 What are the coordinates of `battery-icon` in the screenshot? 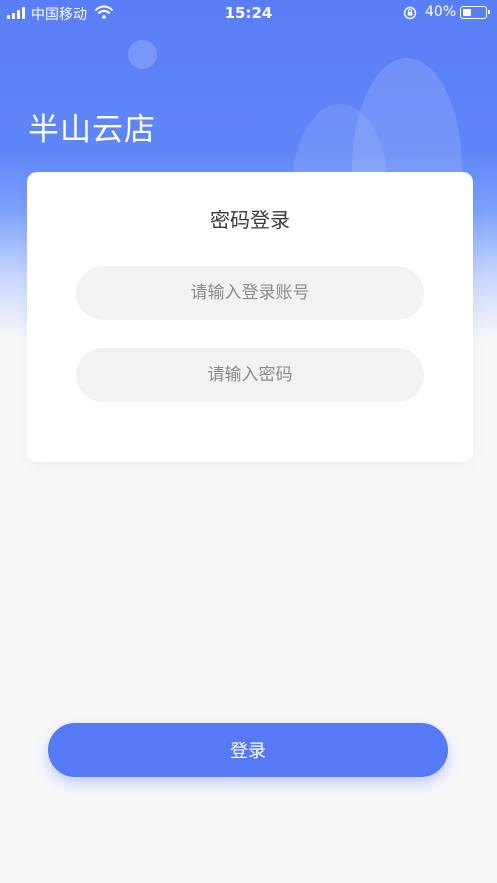 It's located at (475, 12).